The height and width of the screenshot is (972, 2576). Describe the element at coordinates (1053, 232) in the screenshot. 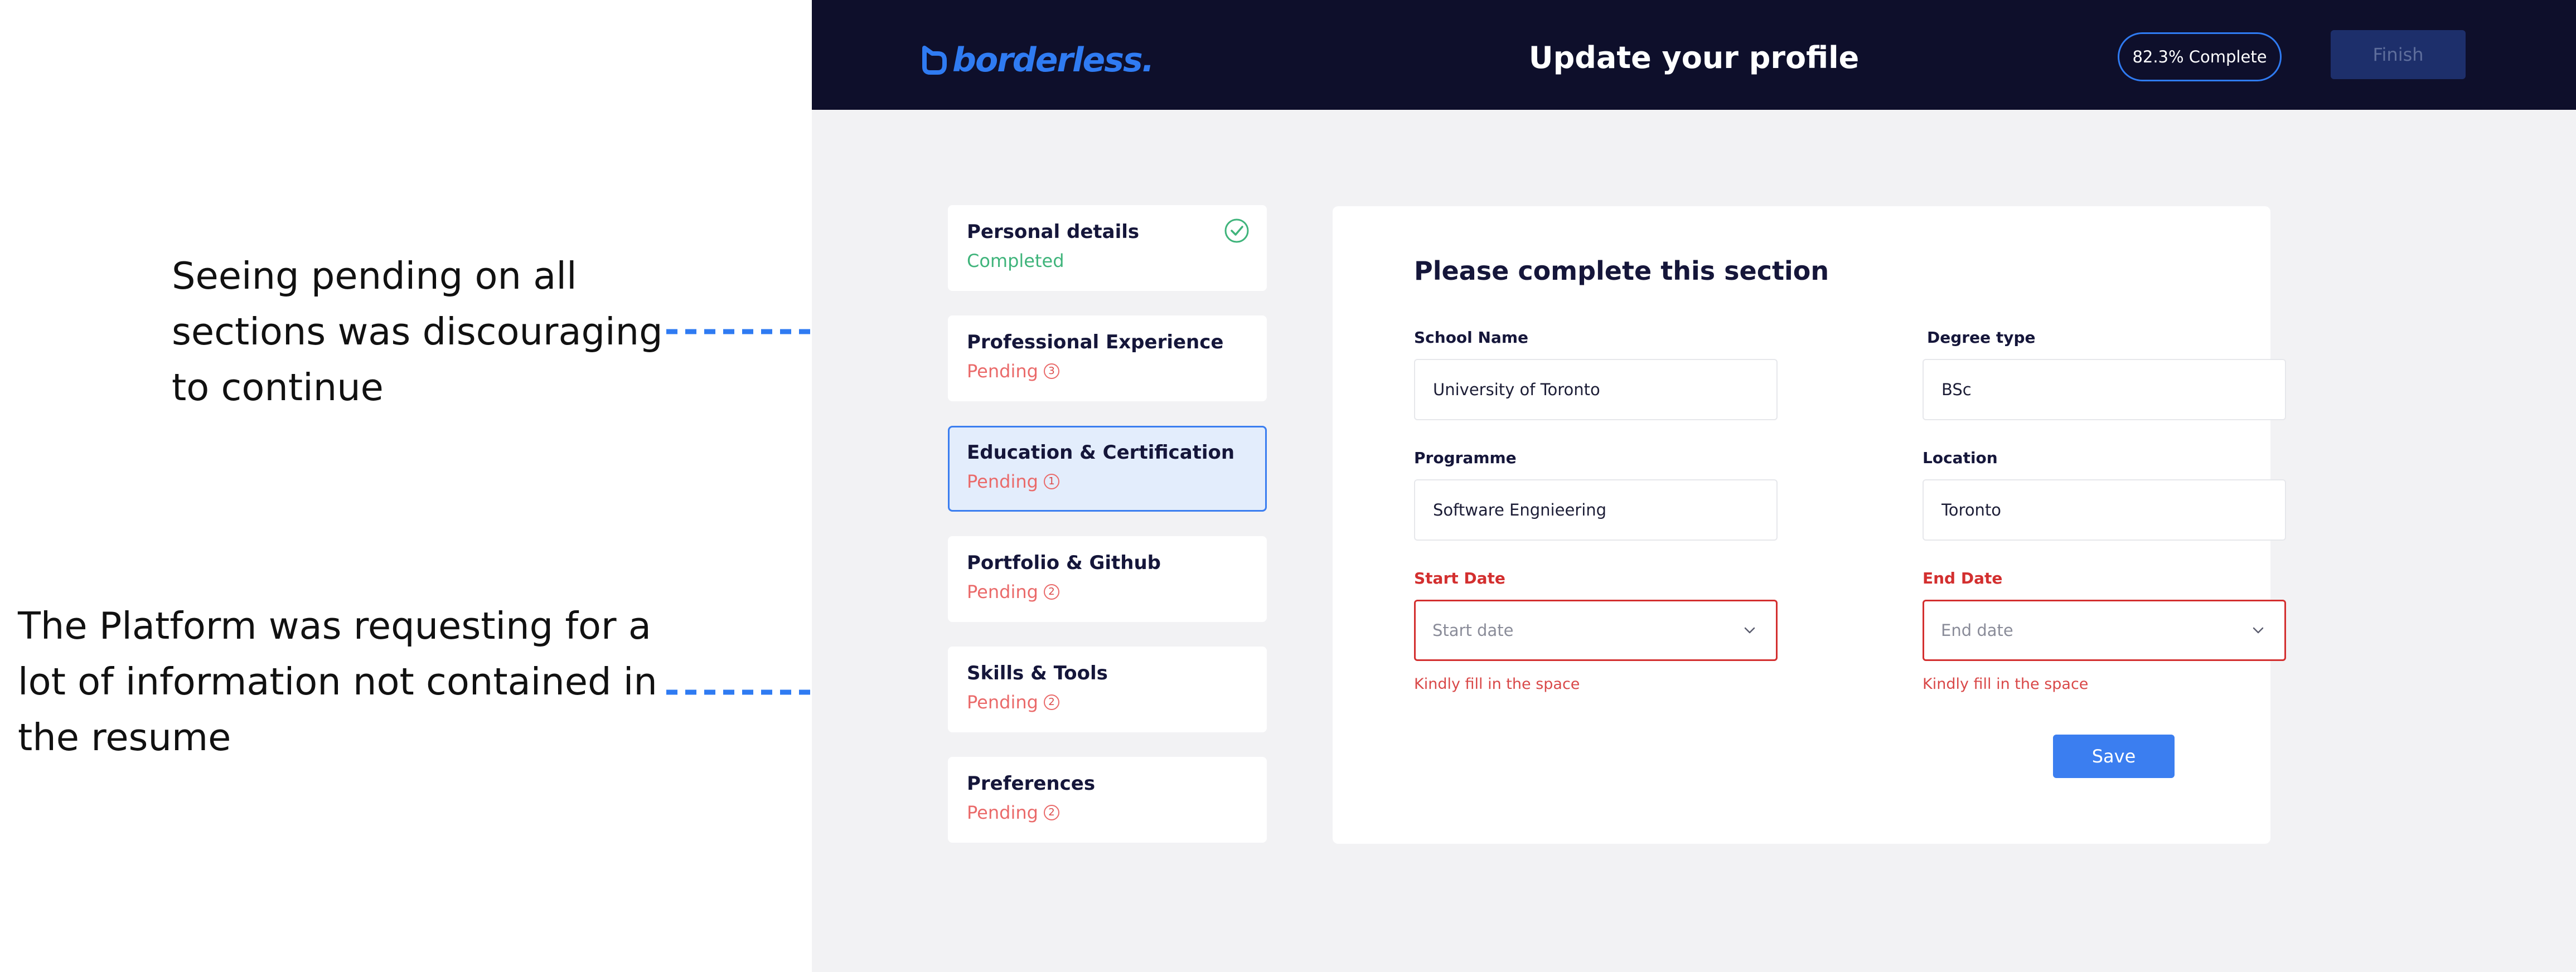

I see `sidebar-item-label: Personal details` at that location.